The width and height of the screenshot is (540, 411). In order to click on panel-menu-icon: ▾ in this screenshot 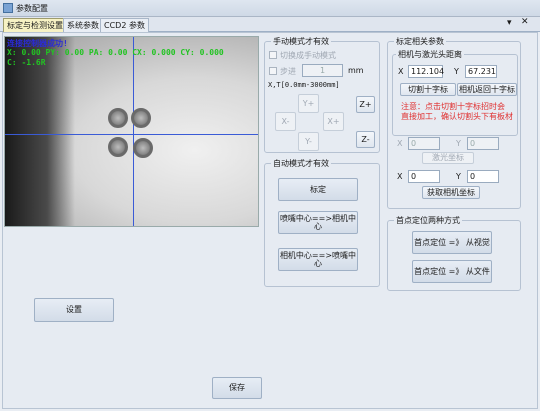, I will do `click(509, 23)`.